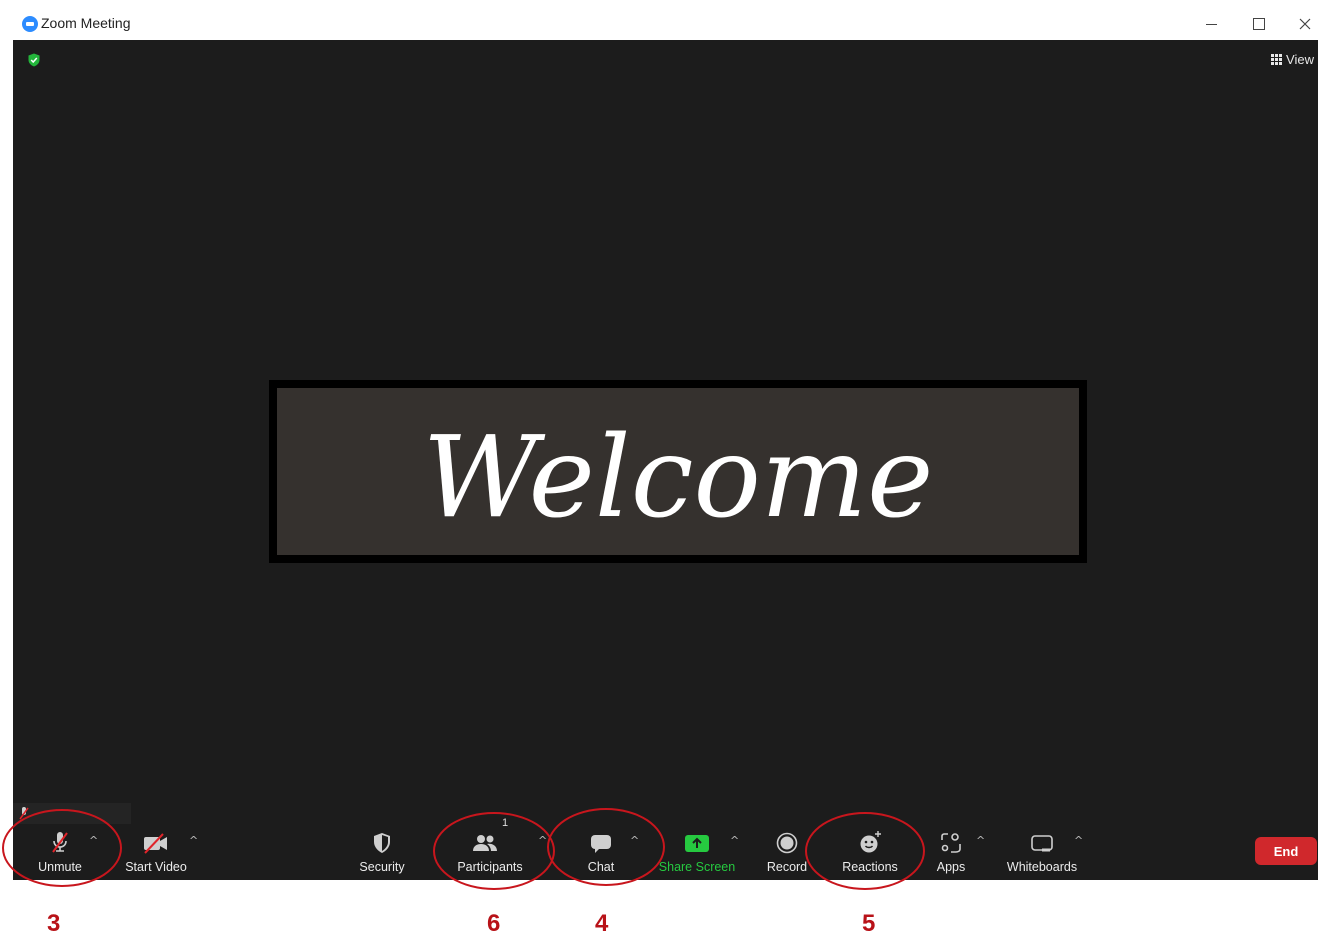 This screenshot has width=1318, height=938. Describe the element at coordinates (1277, 59) in the screenshot. I see `grid-view-icon` at that location.